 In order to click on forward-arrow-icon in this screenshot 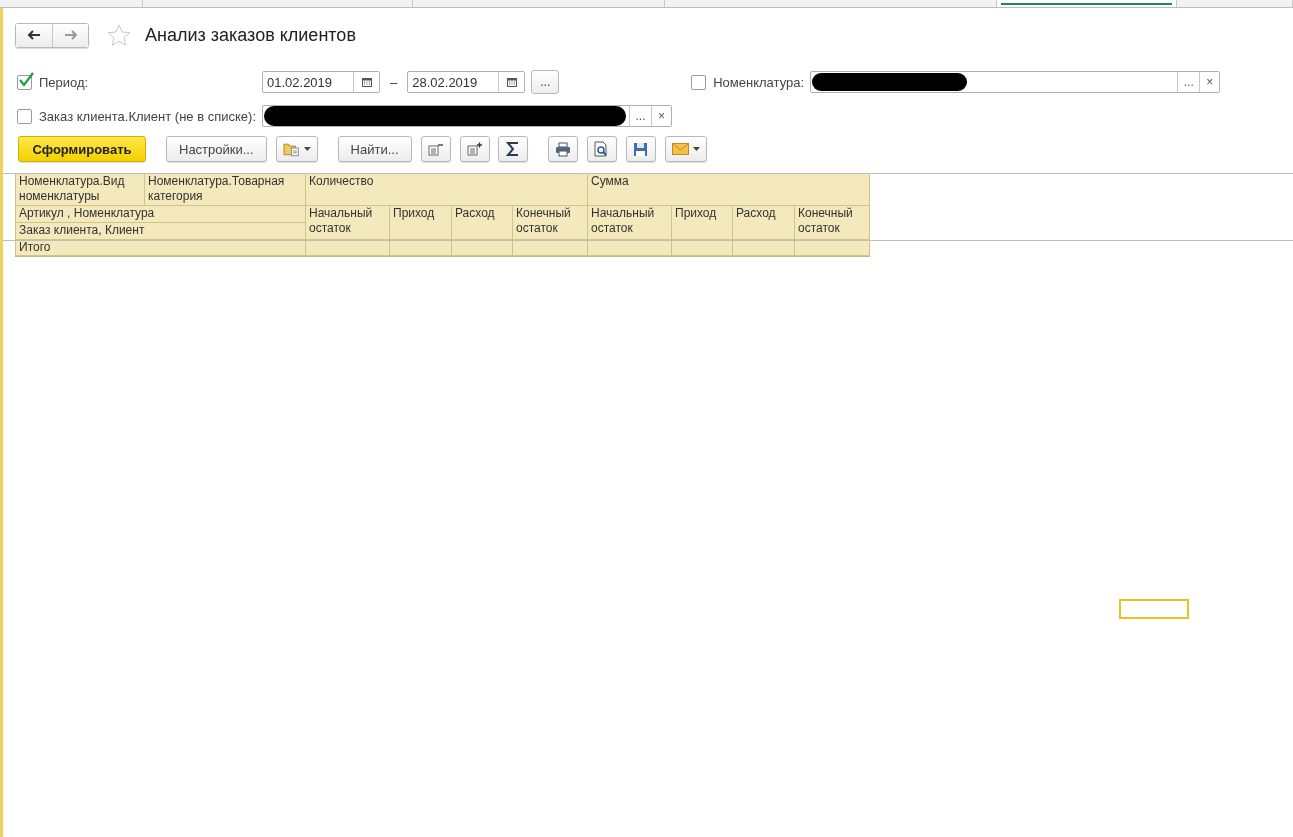, I will do `click(70, 35)`.